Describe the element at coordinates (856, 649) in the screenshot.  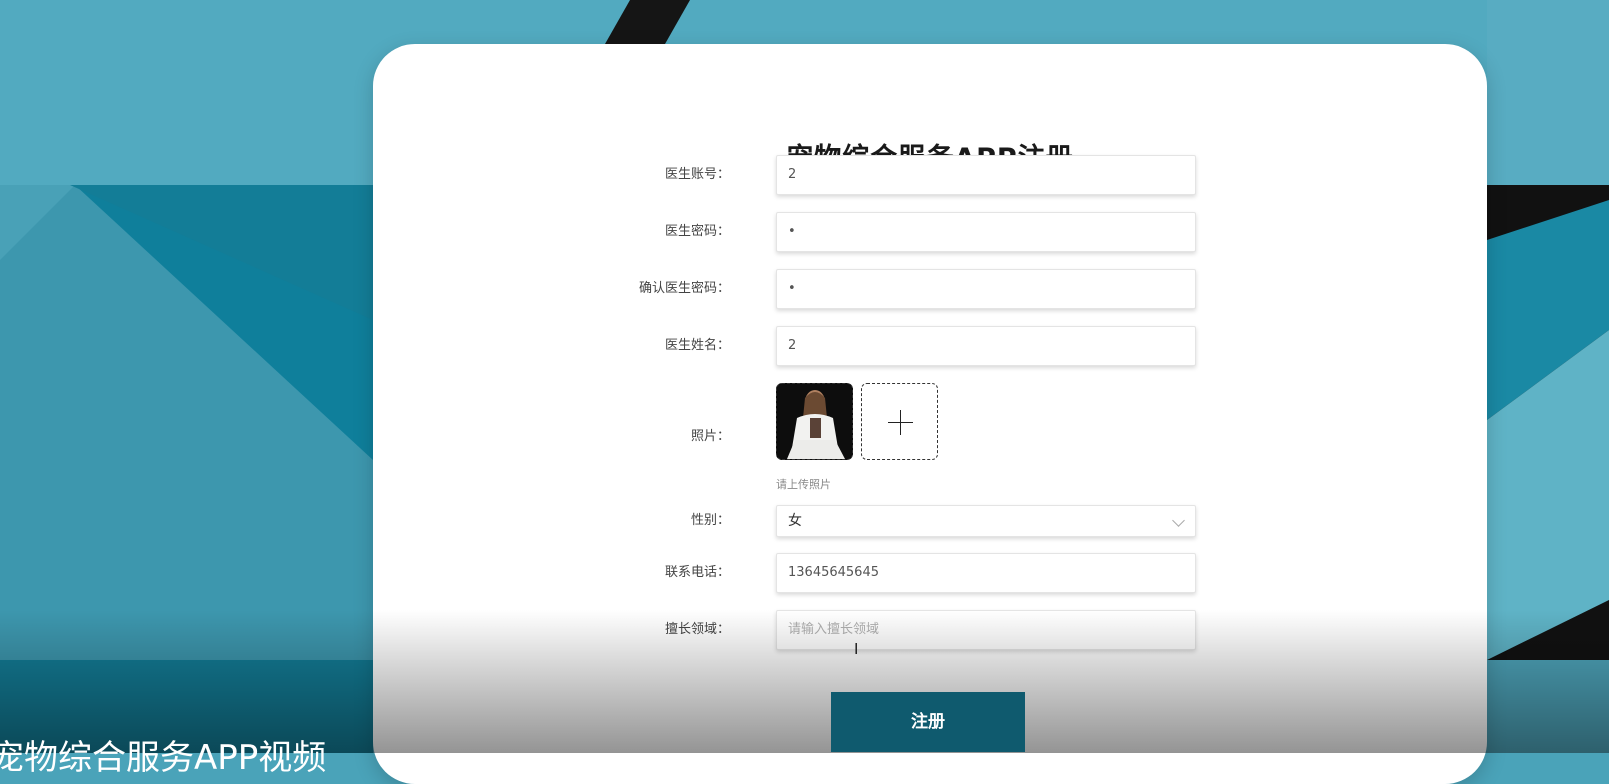
I see `text-cursor-icon: I` at that location.